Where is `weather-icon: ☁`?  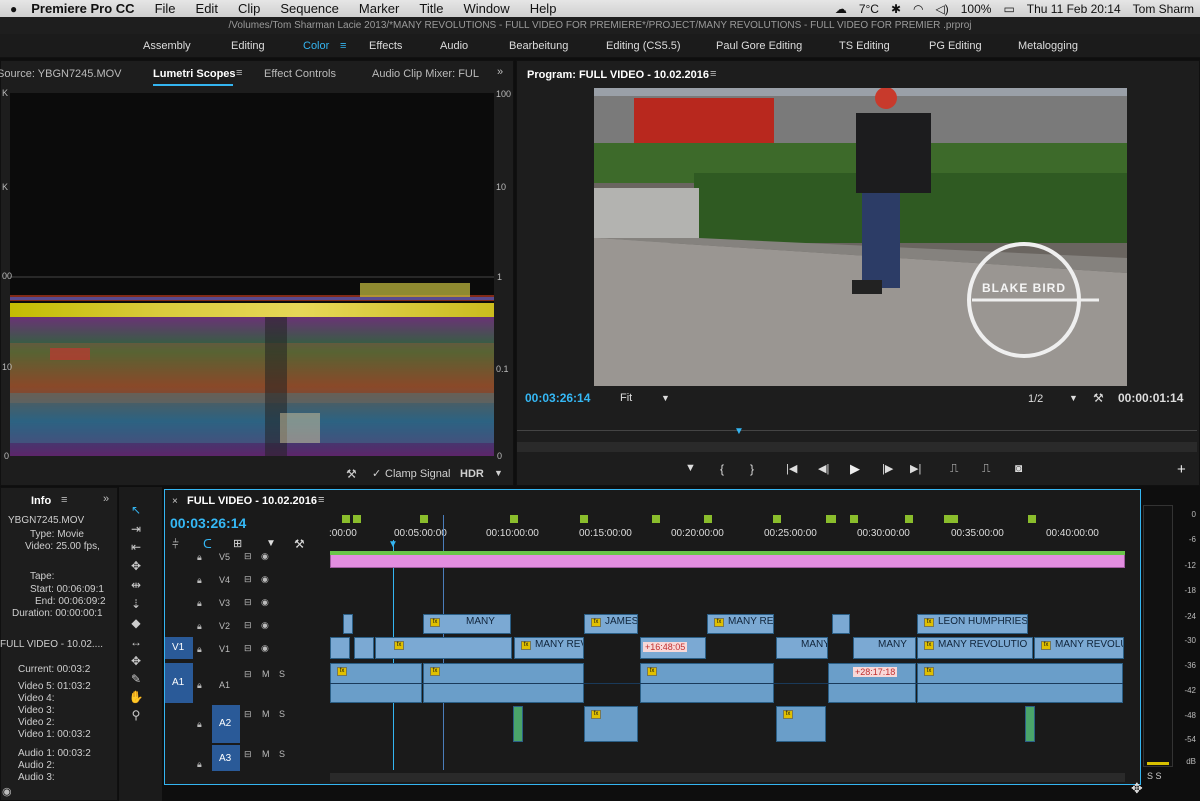 weather-icon: ☁ is located at coordinates (841, 9).